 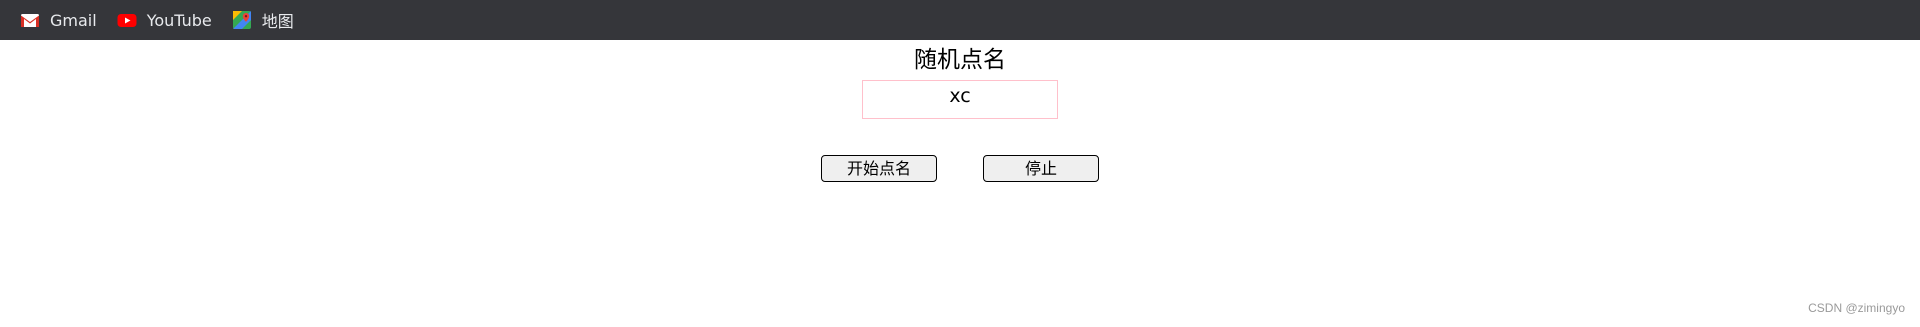 I want to click on watermark: CSDN @zimingyo, so click(x=1856, y=308).